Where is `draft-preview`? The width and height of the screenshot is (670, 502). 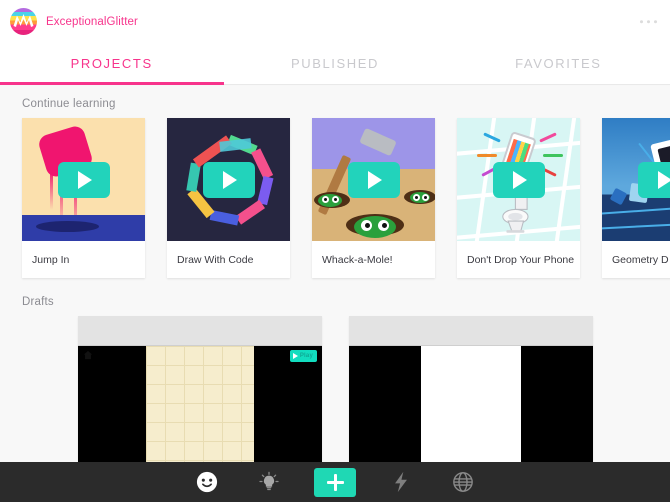
draft-preview is located at coordinates (471, 404).